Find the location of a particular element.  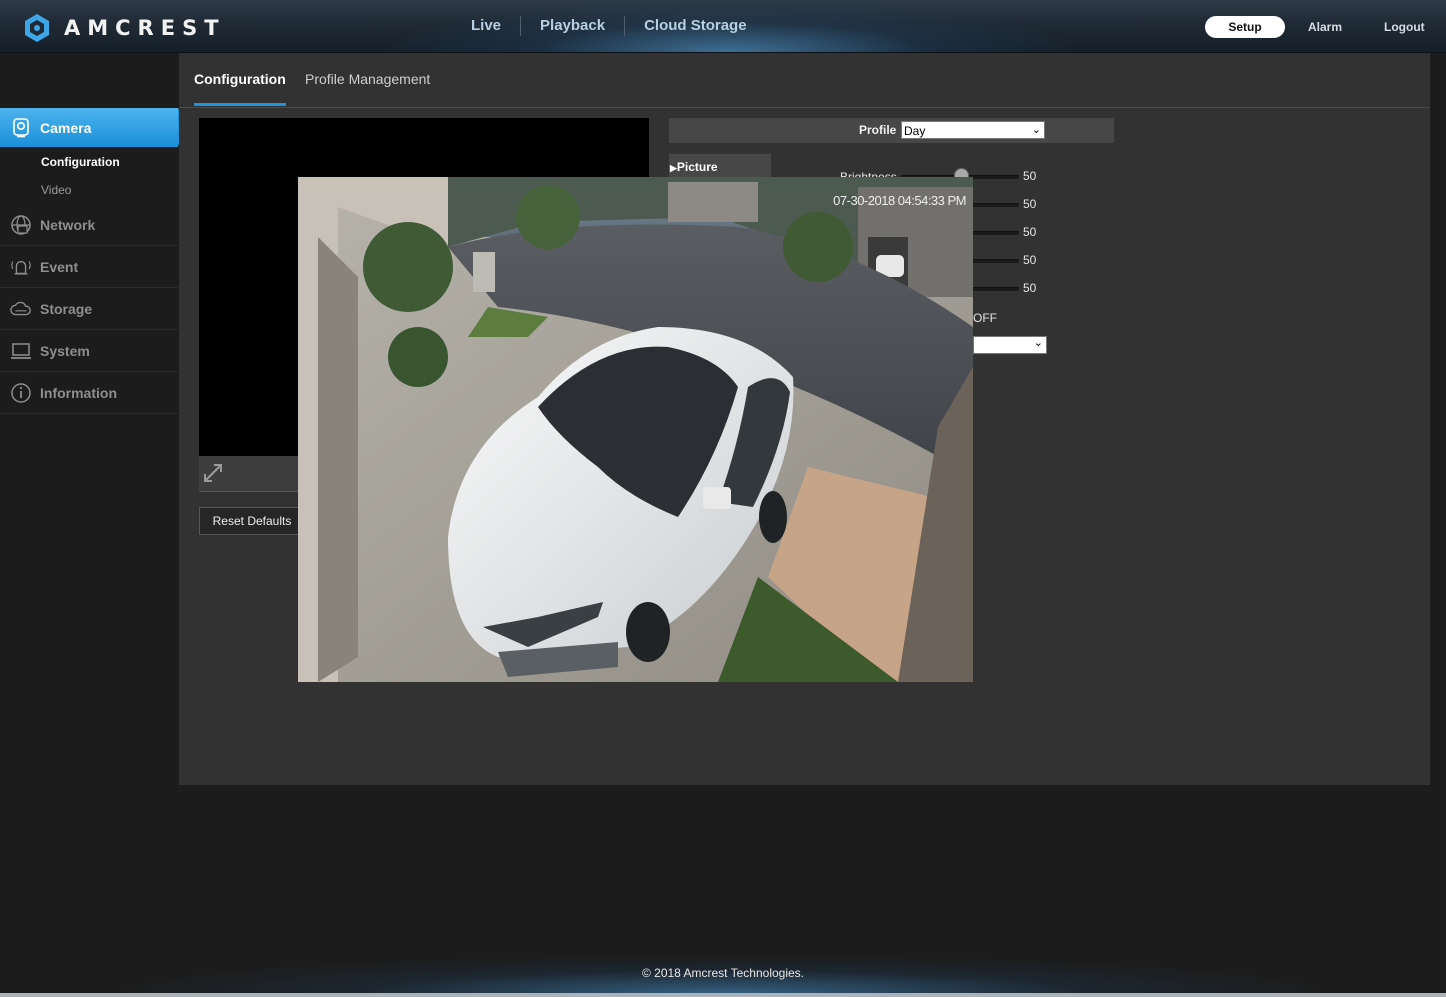

tab-bar: Configuration Profile Management is located at coordinates (804, 80).